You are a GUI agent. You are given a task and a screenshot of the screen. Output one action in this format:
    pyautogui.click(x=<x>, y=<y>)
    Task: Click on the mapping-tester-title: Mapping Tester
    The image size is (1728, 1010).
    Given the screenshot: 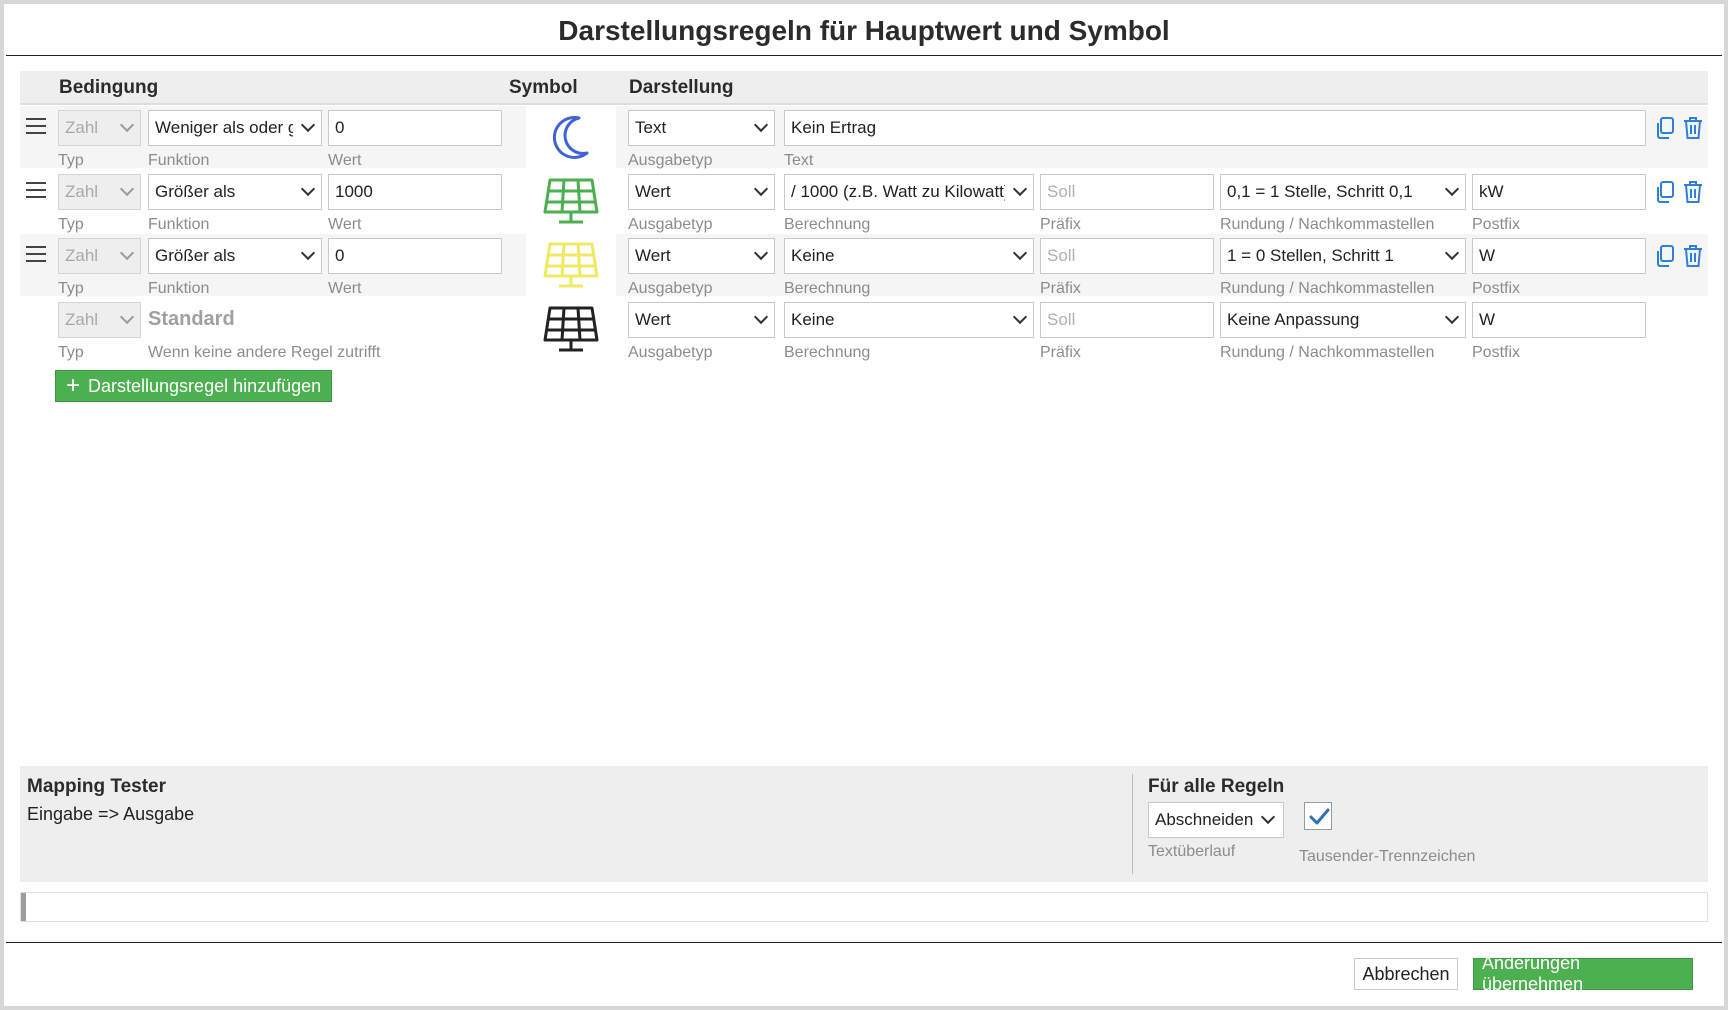 What is the action you would take?
    pyautogui.click(x=96, y=786)
    